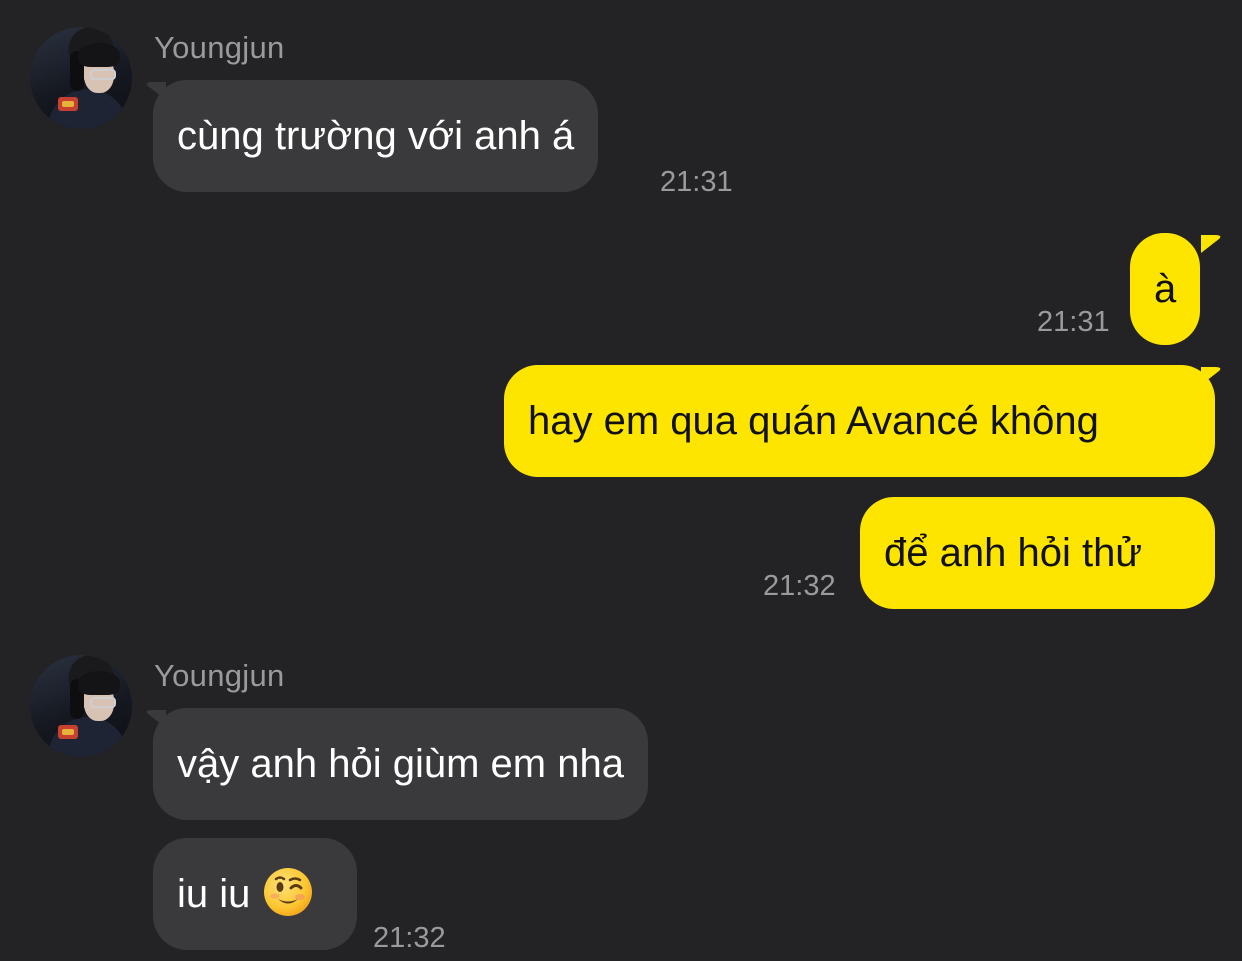 The height and width of the screenshot is (961, 1242). What do you see at coordinates (400, 764) in the screenshot?
I see `message-bubble: vậy anh hỏi giùm em nha` at bounding box center [400, 764].